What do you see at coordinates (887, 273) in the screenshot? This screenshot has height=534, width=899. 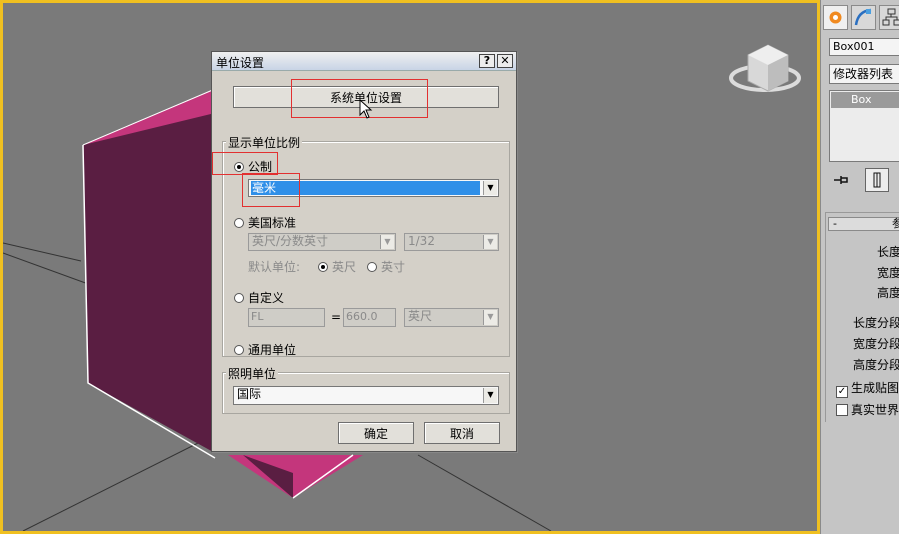 I see `param-width-label: 宽度` at bounding box center [887, 273].